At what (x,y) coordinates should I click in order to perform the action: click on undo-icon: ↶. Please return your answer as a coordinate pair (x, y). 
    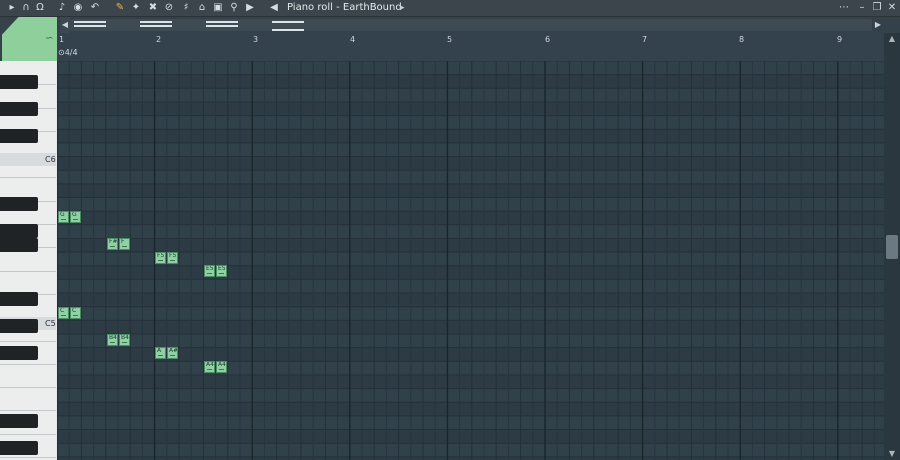
    Looking at the image, I should click on (95, 8).